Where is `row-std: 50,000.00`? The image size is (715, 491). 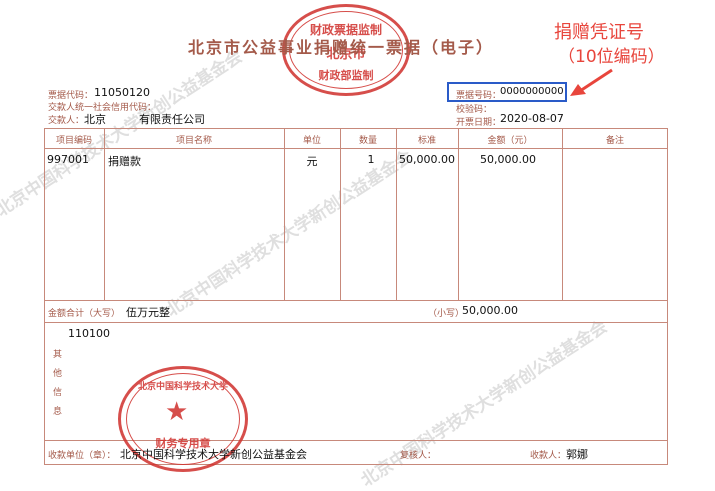 row-std: 50,000.00 is located at coordinates (427, 159).